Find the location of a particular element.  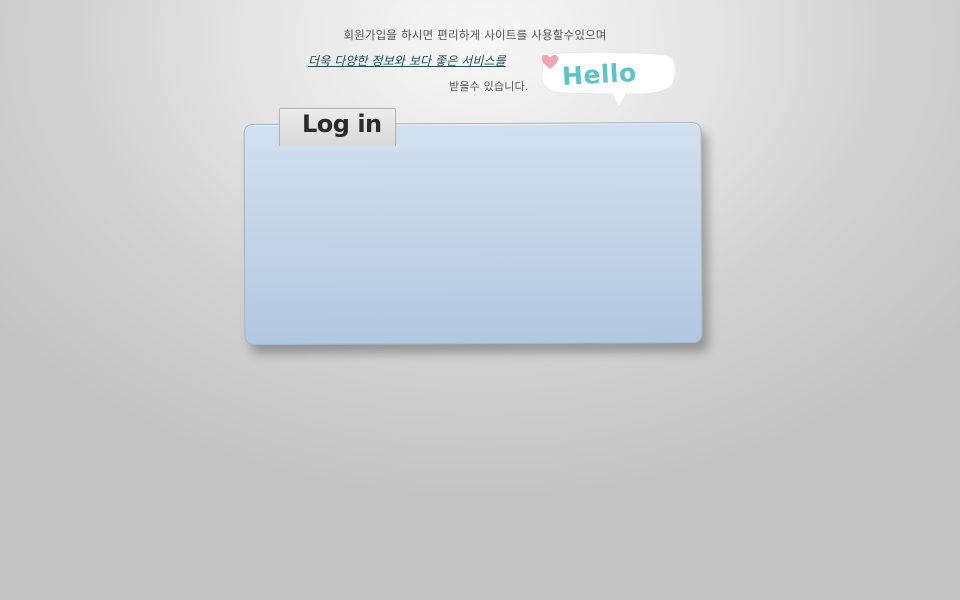

login-title: Log in is located at coordinates (342, 124).